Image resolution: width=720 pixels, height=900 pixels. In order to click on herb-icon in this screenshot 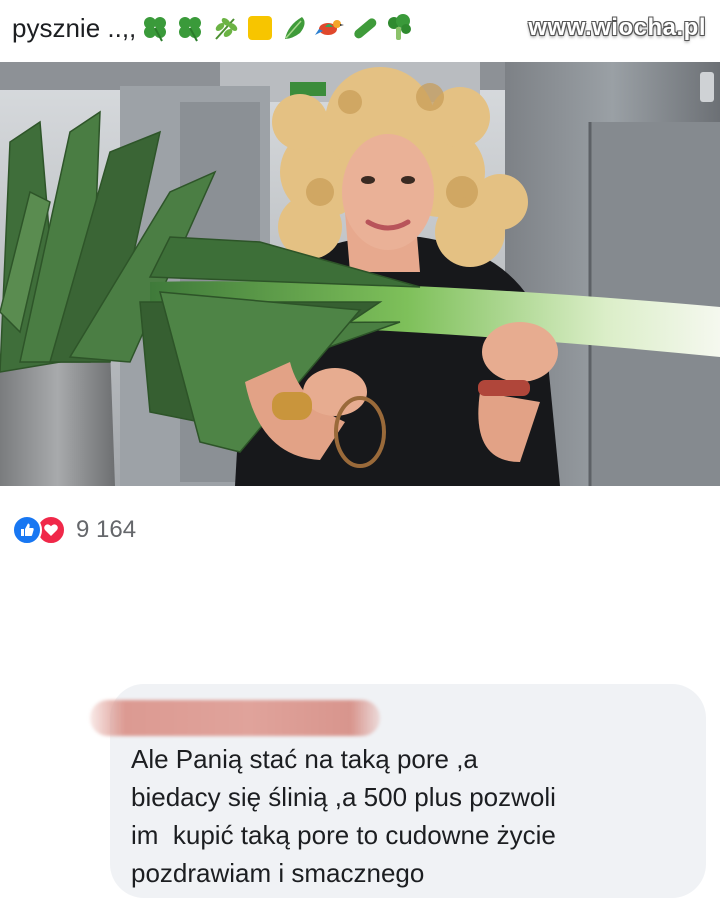, I will do `click(226, 29)`.